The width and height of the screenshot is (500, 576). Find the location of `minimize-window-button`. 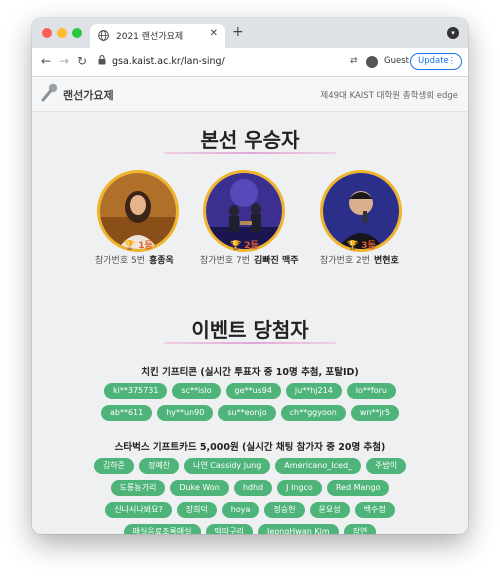

minimize-window-button is located at coordinates (62, 33).